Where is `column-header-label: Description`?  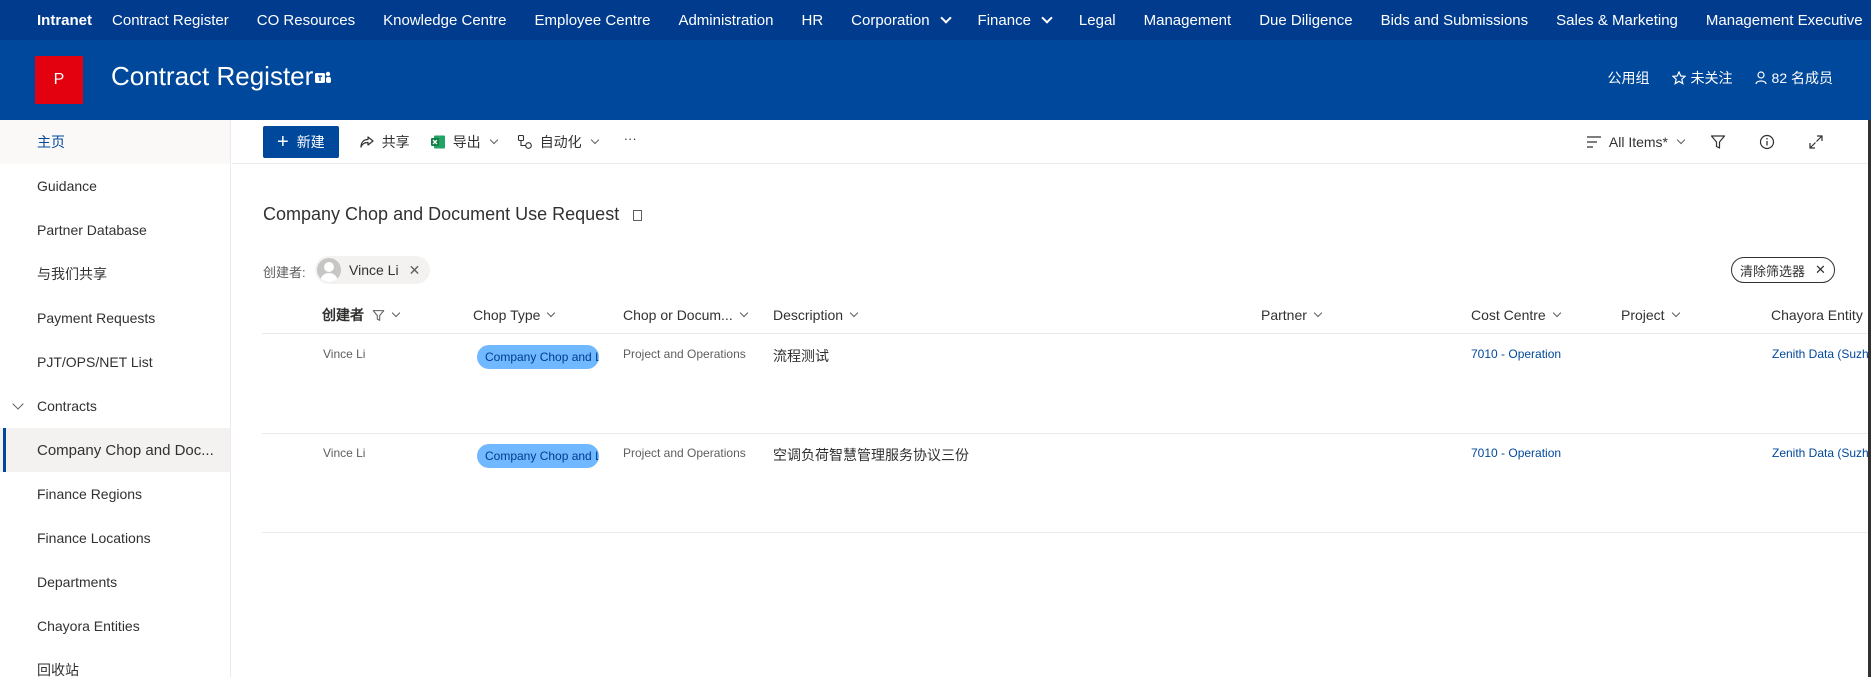 column-header-label: Description is located at coordinates (808, 315).